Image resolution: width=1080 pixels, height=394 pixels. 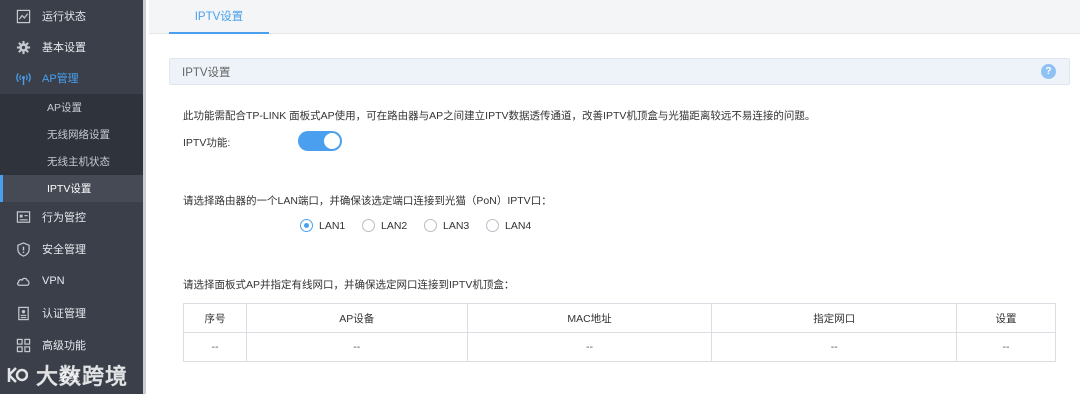 What do you see at coordinates (23, 249) in the screenshot?
I see `shield-icon` at bounding box center [23, 249].